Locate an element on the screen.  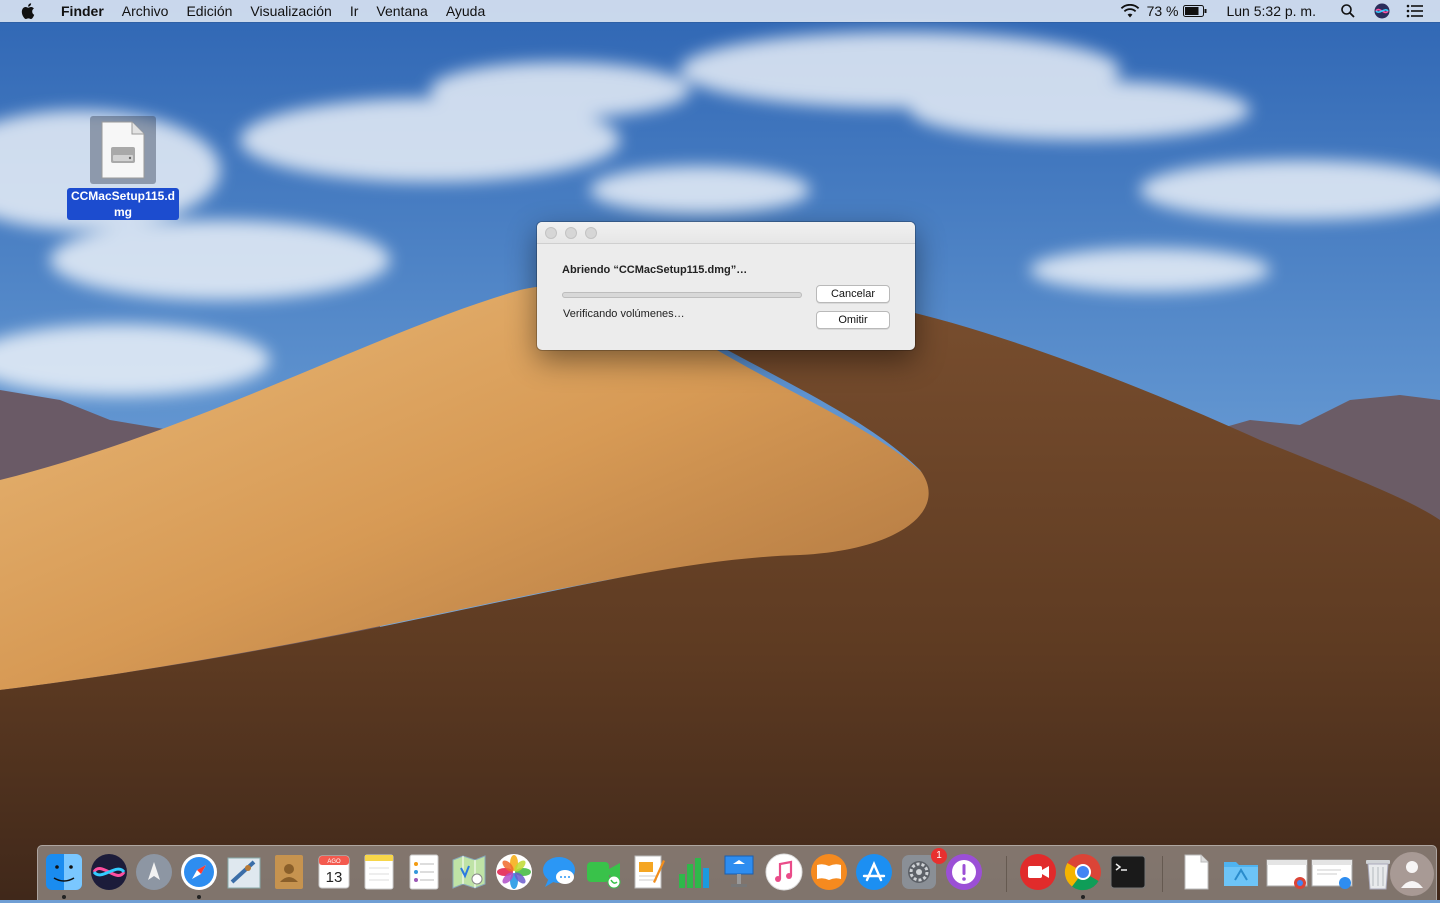
siri-app-icon is located at coordinates (109, 872).